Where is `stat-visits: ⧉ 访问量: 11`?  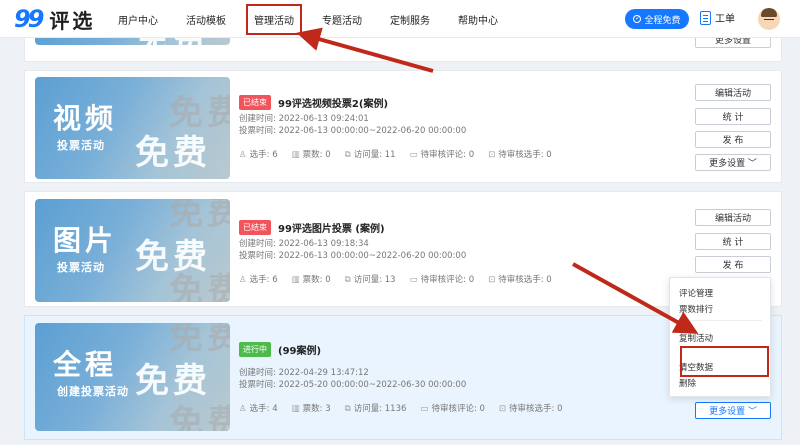 stat-visits: ⧉ 访问量: 11 is located at coordinates (370, 154).